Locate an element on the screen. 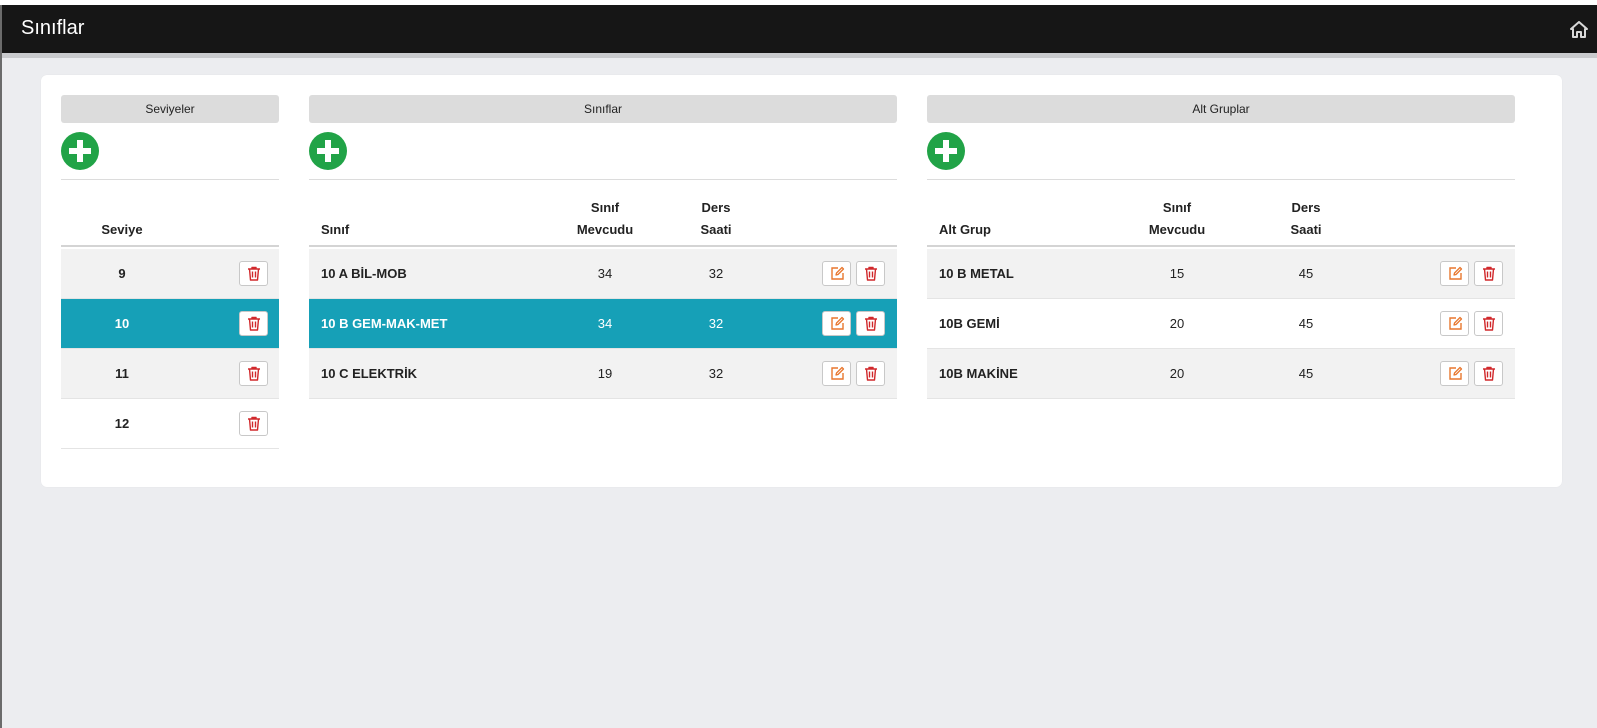 This screenshot has width=1597, height=728. table-row: 10 B GEM-MAK-MET 34 32 is located at coordinates (603, 324).